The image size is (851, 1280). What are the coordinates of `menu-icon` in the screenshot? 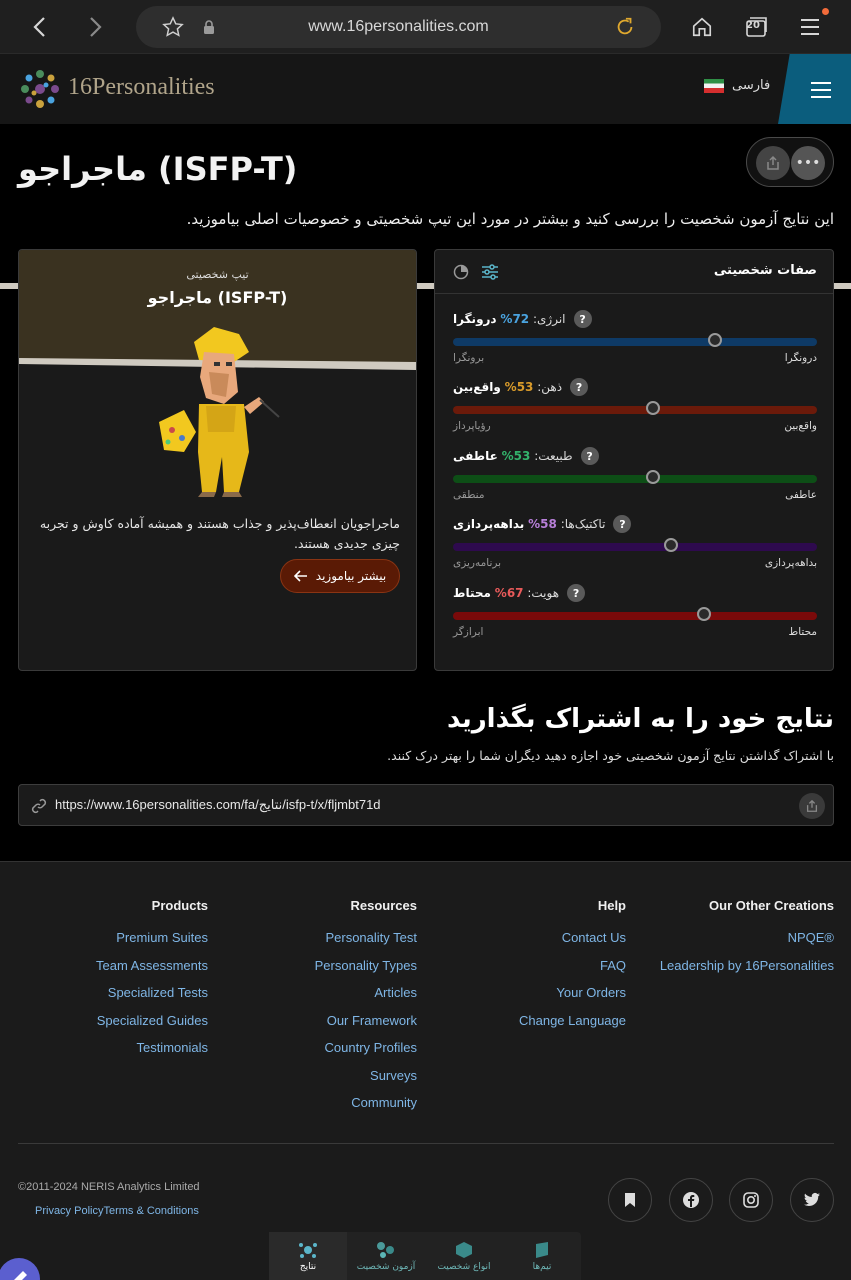 It's located at (810, 27).